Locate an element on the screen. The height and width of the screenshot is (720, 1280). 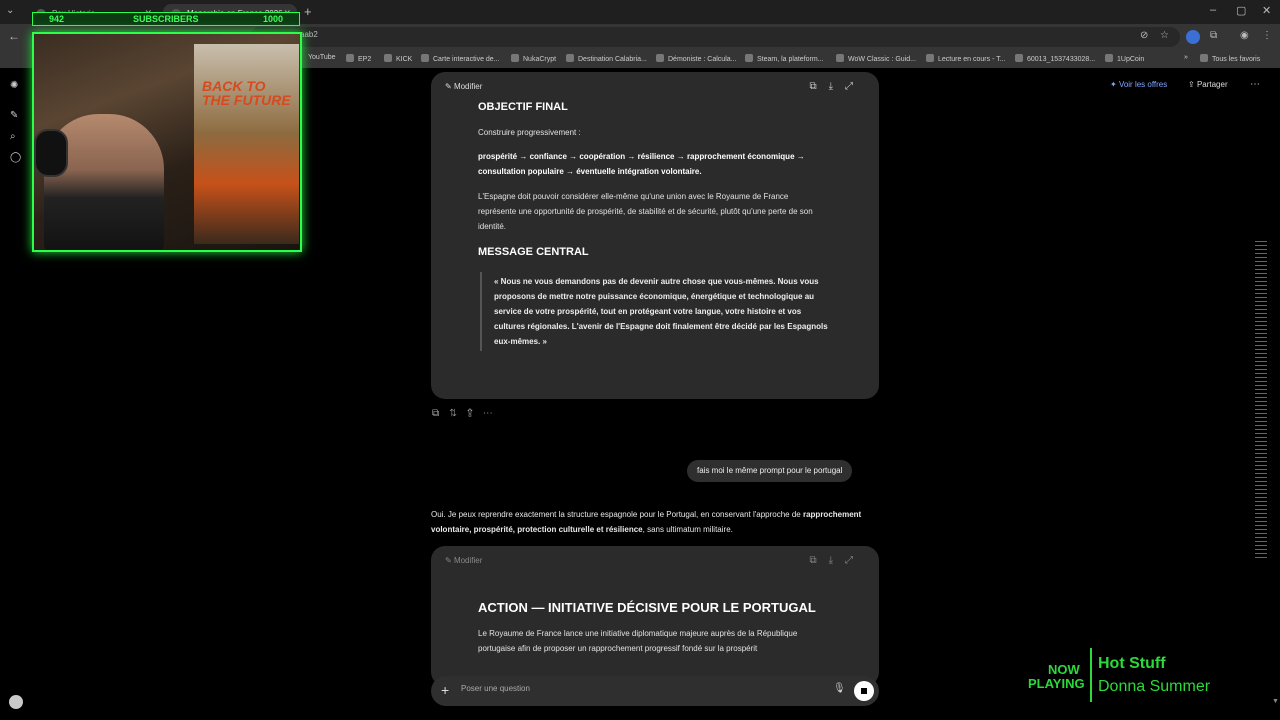
new-chat-icon: ✎ is located at coordinates (14, 115).